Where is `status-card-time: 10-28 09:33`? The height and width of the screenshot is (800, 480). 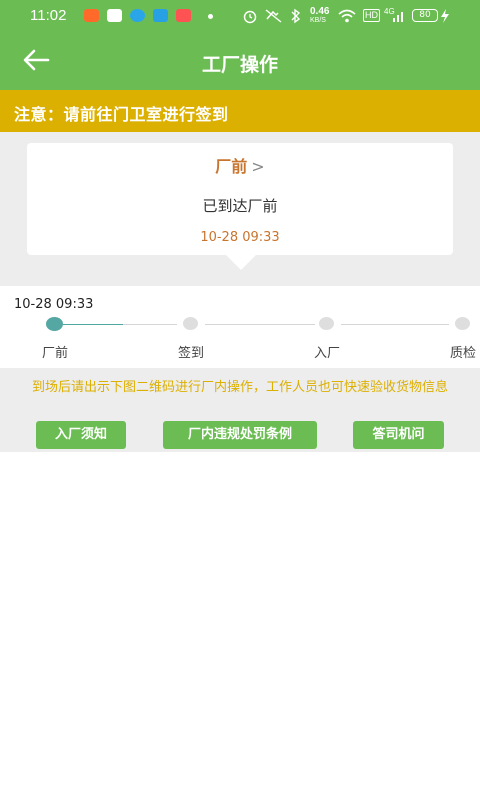 status-card-time: 10-28 09:33 is located at coordinates (240, 237).